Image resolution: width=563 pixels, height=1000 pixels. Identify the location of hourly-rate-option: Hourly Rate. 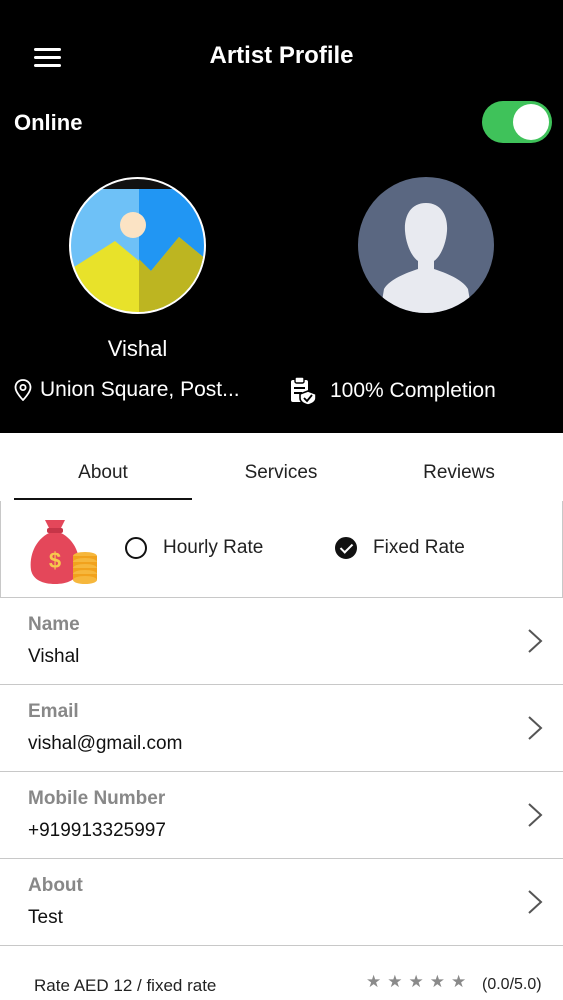
(194, 548).